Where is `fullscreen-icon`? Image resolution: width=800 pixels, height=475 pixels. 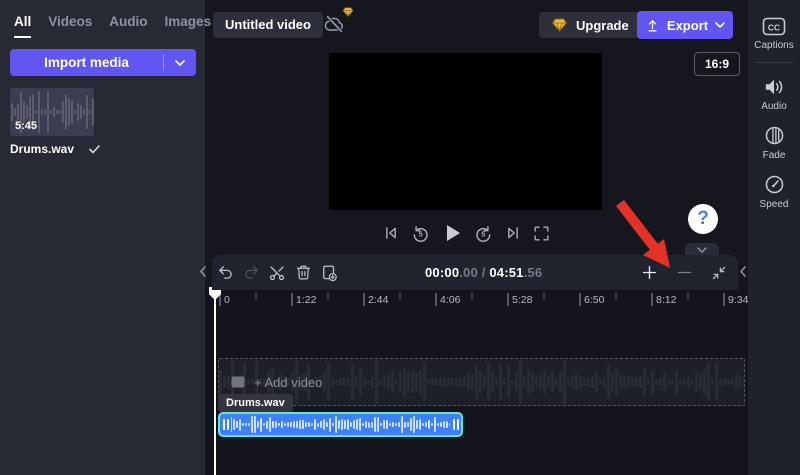 fullscreen-icon is located at coordinates (541, 233).